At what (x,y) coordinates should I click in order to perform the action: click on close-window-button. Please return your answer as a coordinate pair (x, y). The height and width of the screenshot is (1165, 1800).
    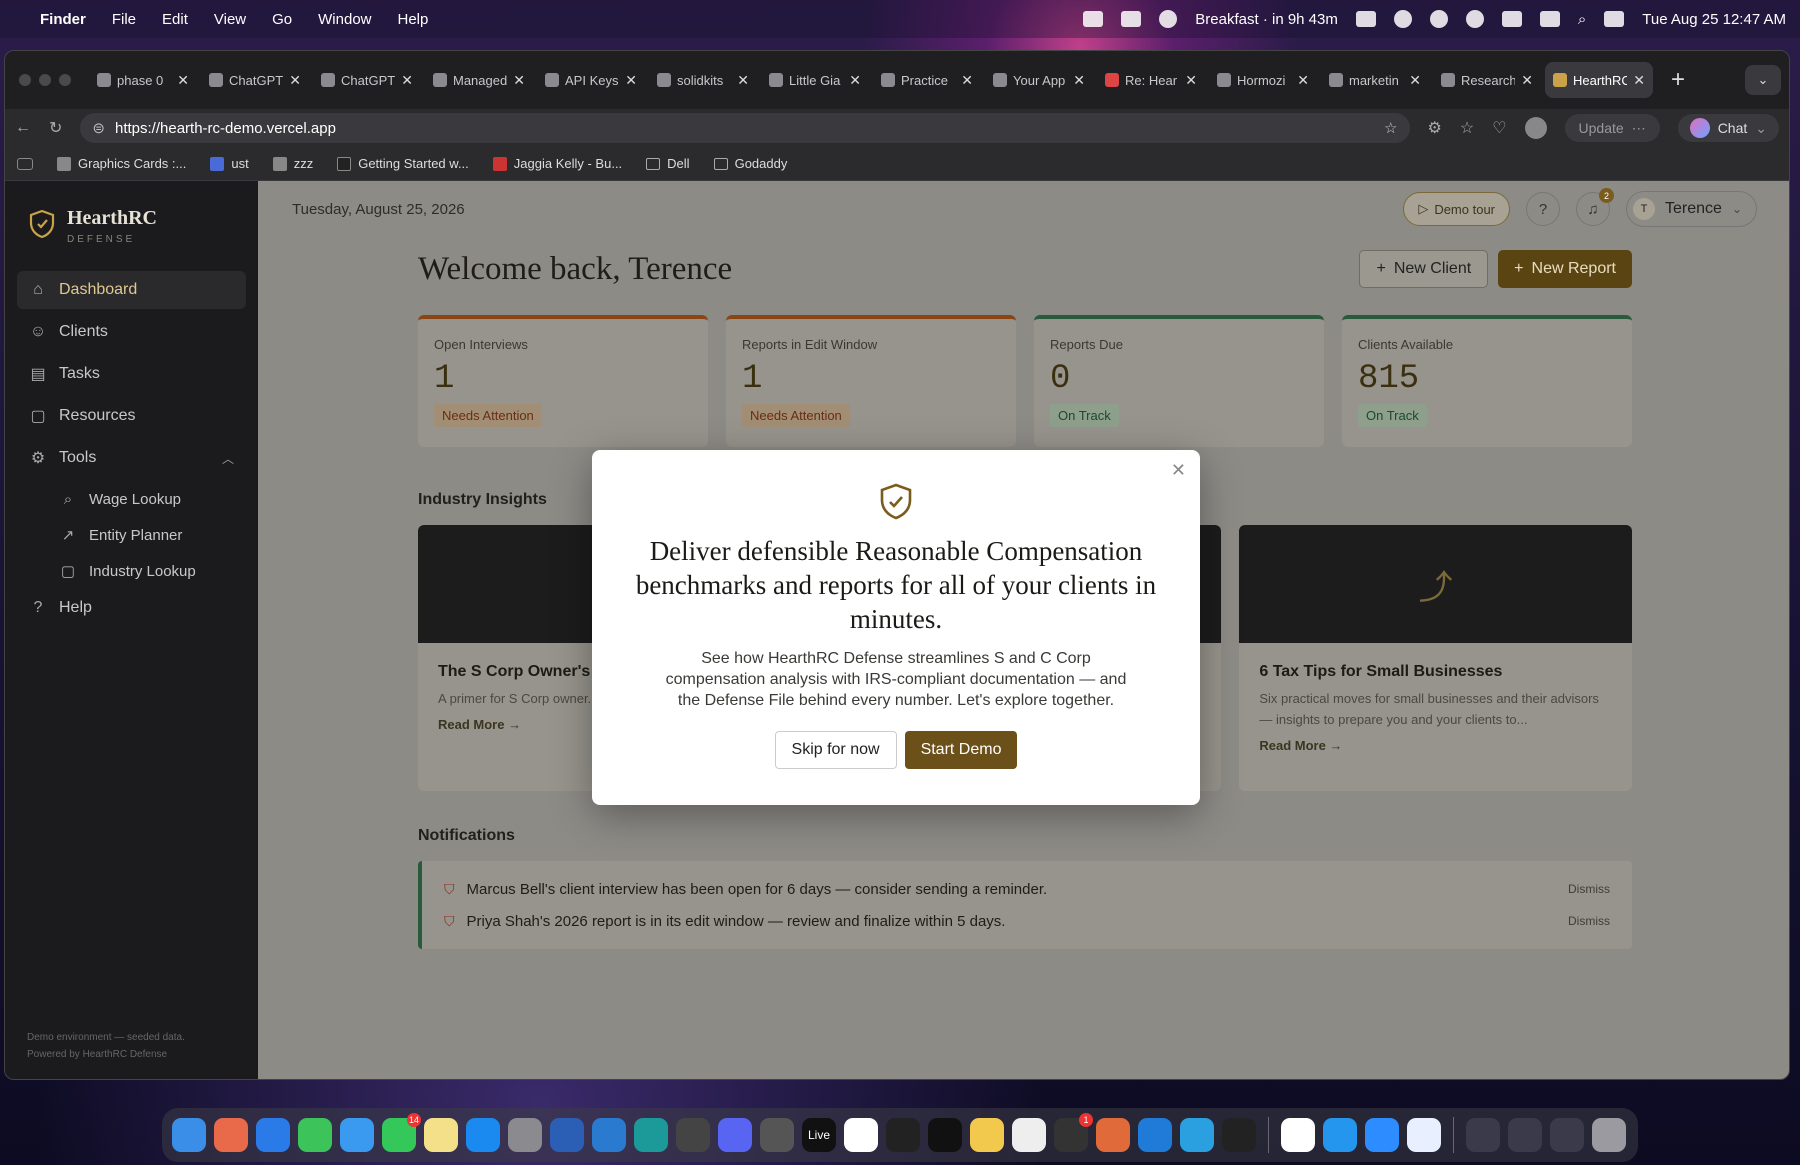
    Looking at the image, I should click on (25, 80).